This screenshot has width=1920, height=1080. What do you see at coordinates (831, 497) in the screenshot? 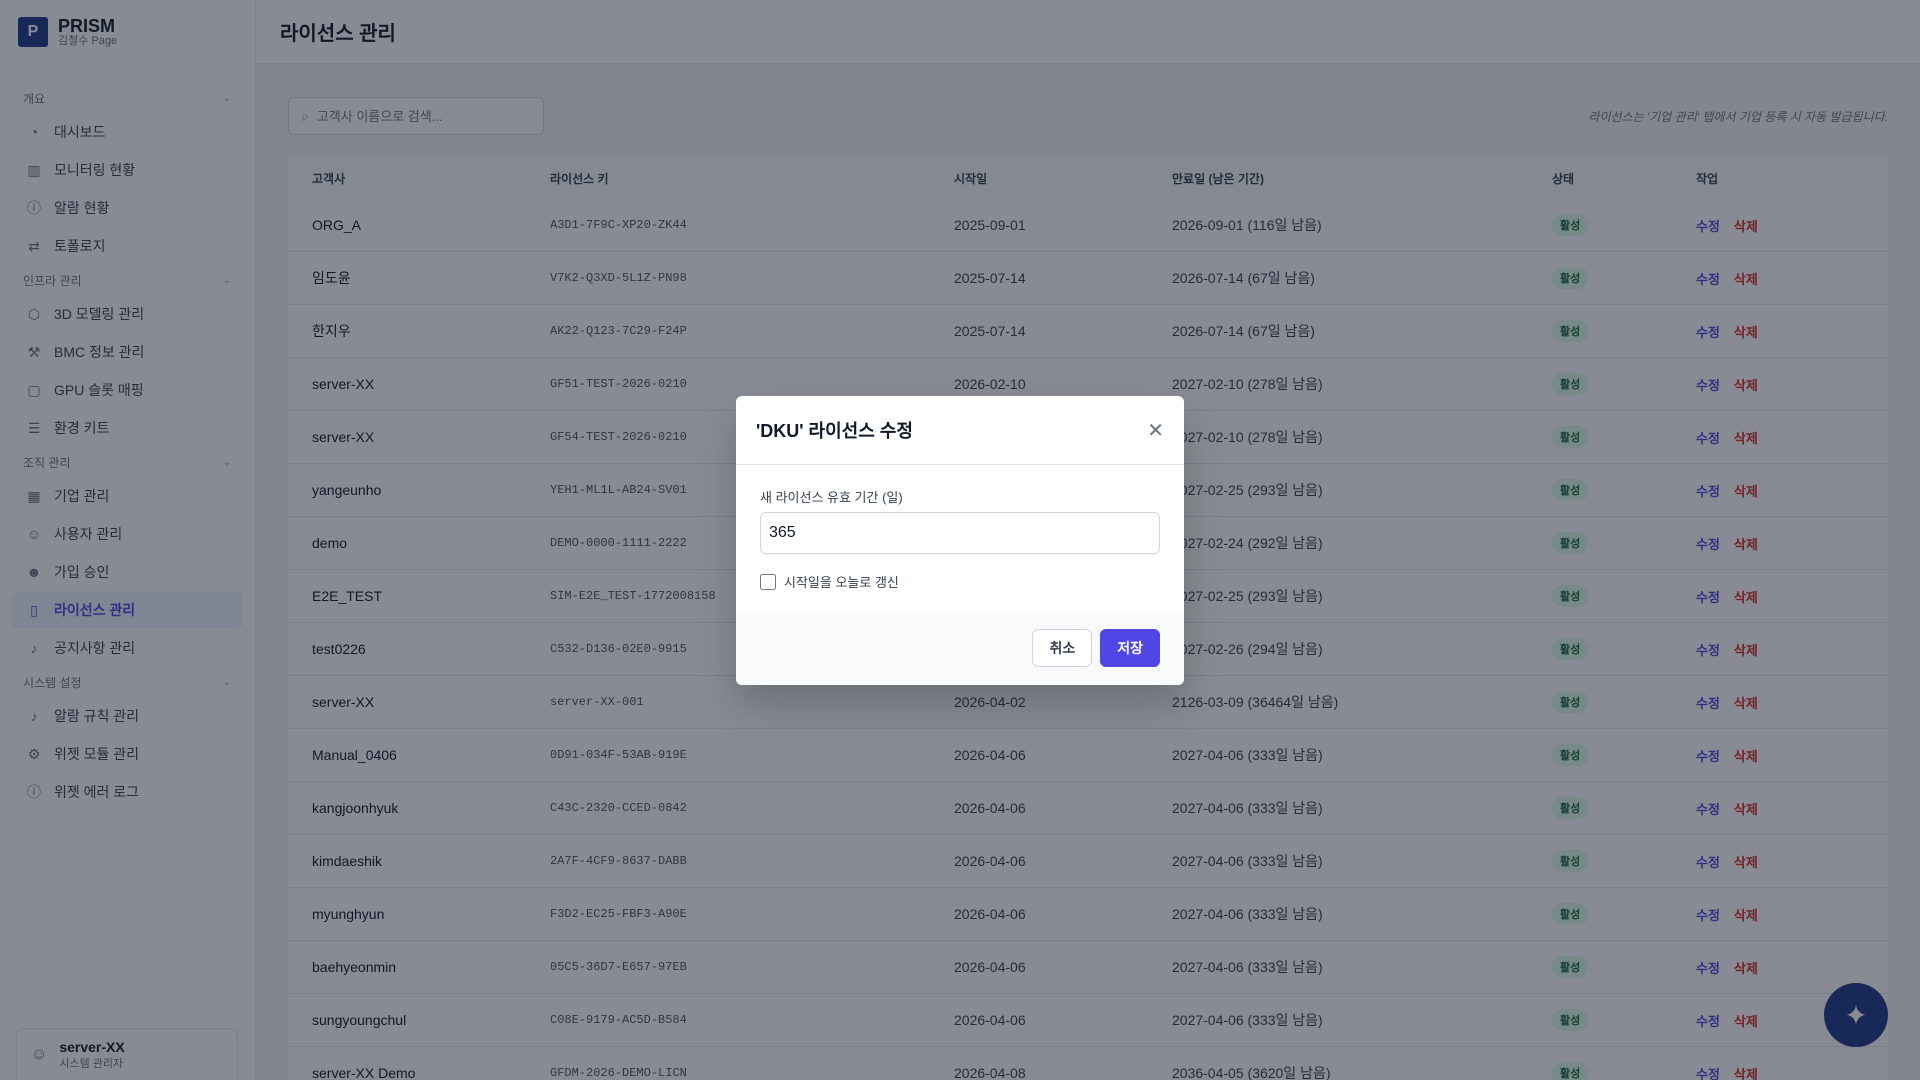
I see `validity-days-label: 새 라이선스 유효 기간 (일)` at bounding box center [831, 497].